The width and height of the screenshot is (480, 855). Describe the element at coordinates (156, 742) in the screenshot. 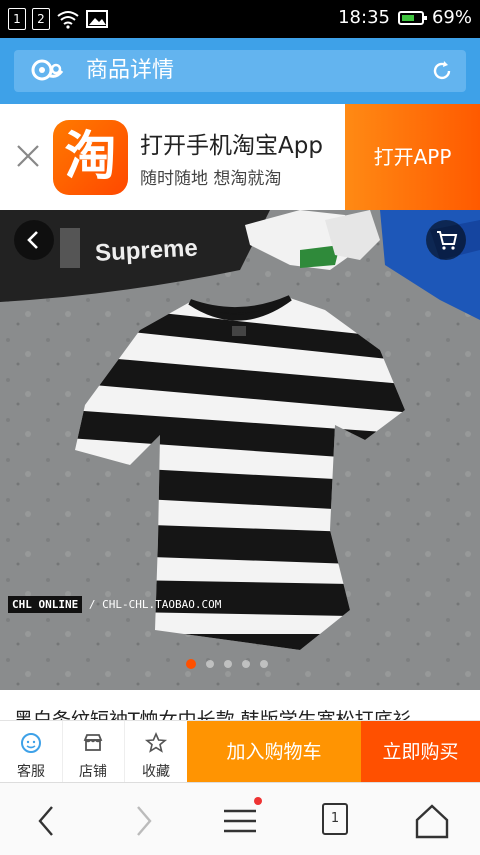

I see `star-icon` at that location.